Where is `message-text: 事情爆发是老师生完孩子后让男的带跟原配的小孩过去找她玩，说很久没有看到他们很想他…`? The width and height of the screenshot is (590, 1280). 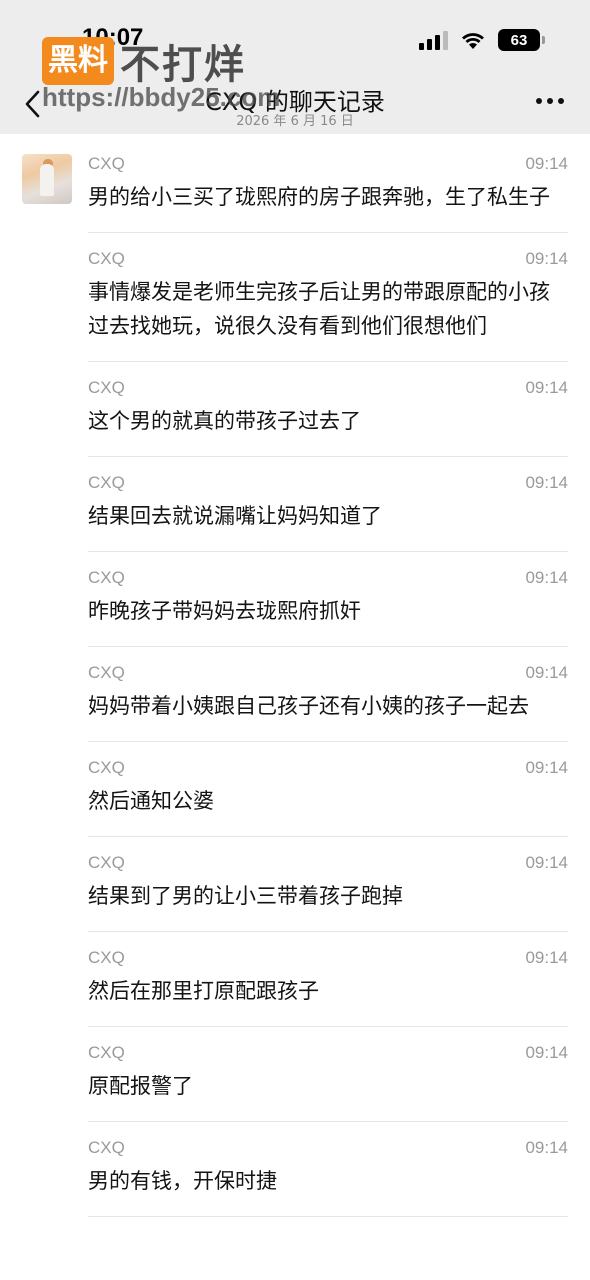 message-text: 事情爆发是老师生完孩子后让男的带跟原配的小孩过去找她玩，说很久没有看到他们很想他… is located at coordinates (319, 309).